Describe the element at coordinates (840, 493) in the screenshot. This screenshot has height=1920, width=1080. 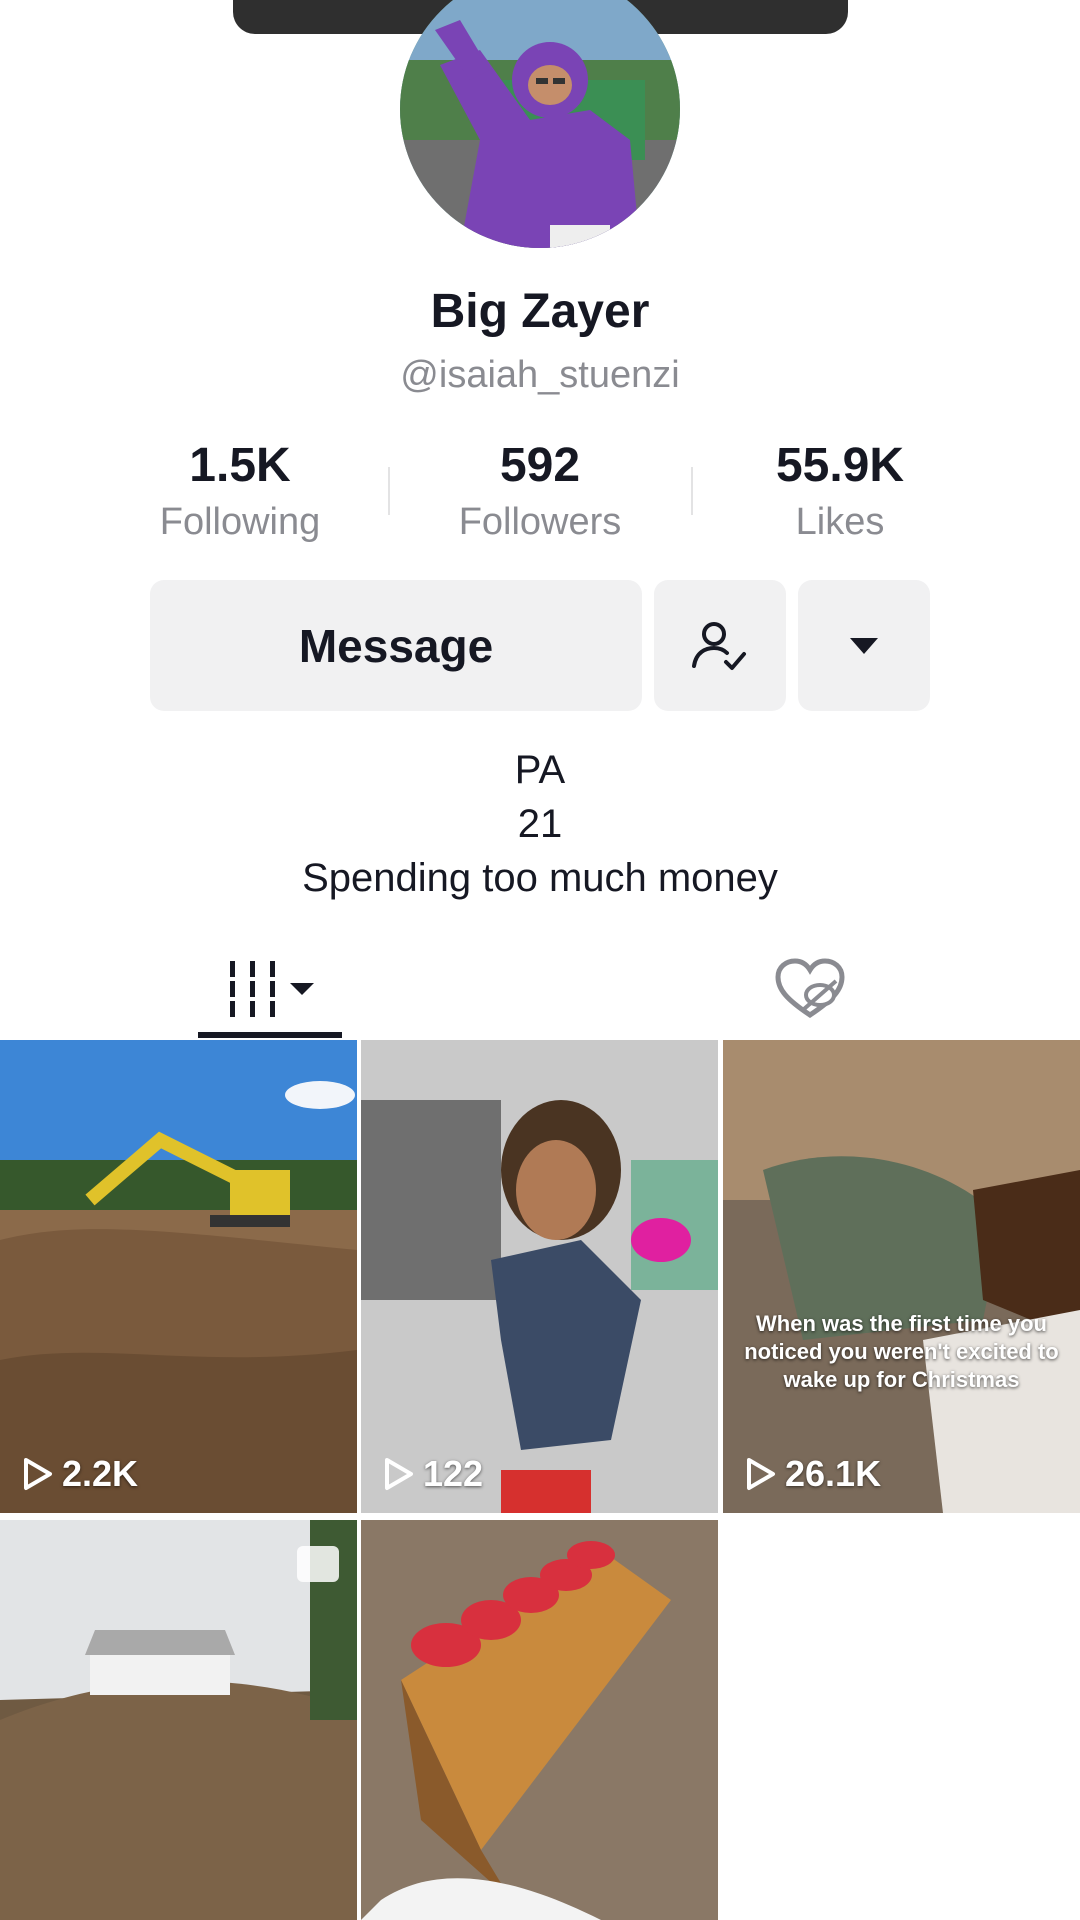
I see `stat-likes: 55.9K Likes` at that location.